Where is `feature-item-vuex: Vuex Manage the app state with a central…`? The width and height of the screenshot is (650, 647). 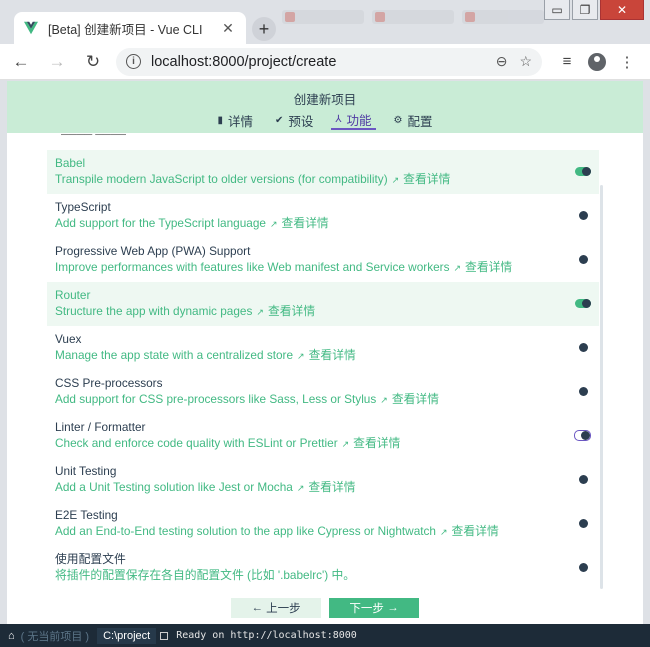
feature-item-vuex: Vuex Manage the app state with a central… is located at coordinates (323, 348).